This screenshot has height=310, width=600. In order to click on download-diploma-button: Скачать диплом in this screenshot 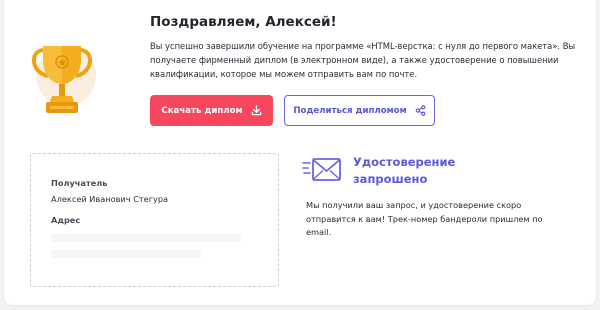, I will do `click(211, 110)`.